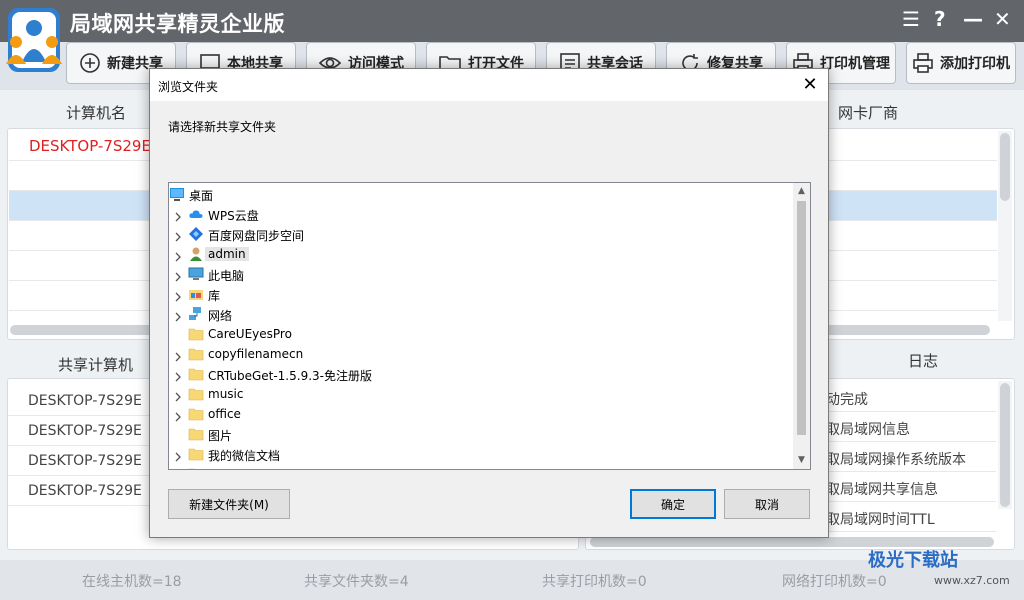  What do you see at coordinates (232, 468) in the screenshot?
I see `tree-item-label: 资源文件` at bounding box center [232, 468].